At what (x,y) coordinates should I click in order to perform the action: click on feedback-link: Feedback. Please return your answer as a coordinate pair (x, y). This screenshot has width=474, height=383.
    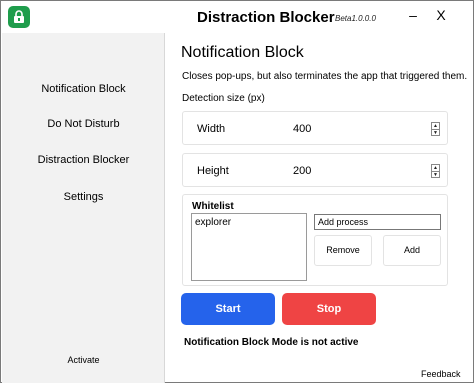
    Looking at the image, I should click on (441, 374).